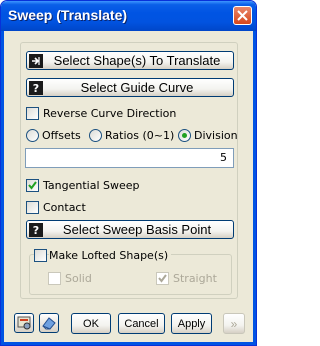 This screenshot has height=346, width=320. I want to click on division-value: 5, so click(223, 157).